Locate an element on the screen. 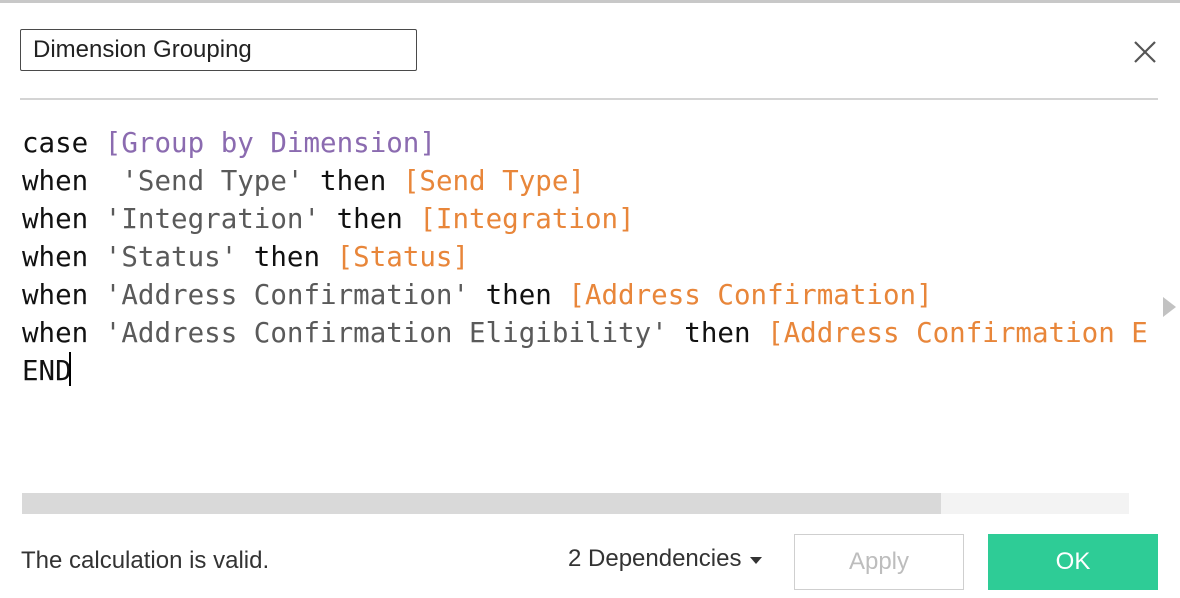 This screenshot has width=1180, height=598. close-icon is located at coordinates (1145, 52).